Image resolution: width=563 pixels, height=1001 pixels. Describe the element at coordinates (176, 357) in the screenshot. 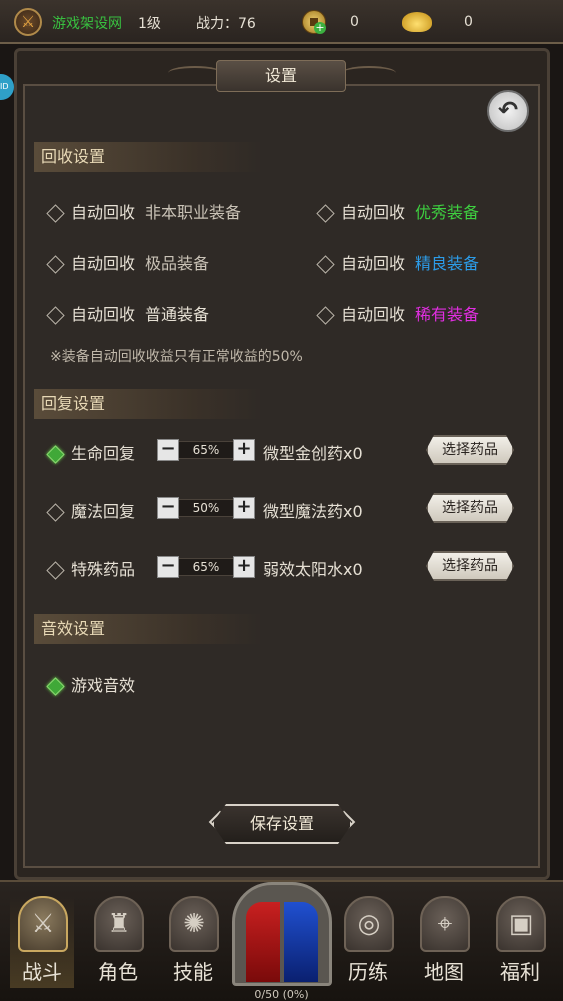

I see `recycle-note: ※装备自动回收收益只有正常收益的50%` at that location.